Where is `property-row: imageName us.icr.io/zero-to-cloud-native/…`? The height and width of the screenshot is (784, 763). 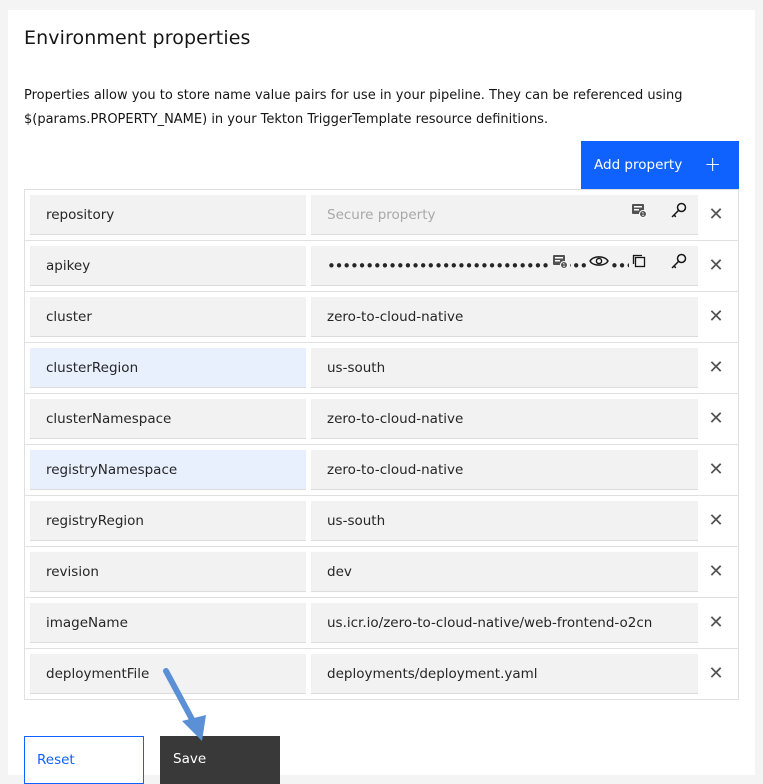 property-row: imageName us.icr.io/zero-to-cloud-native/… is located at coordinates (381, 623).